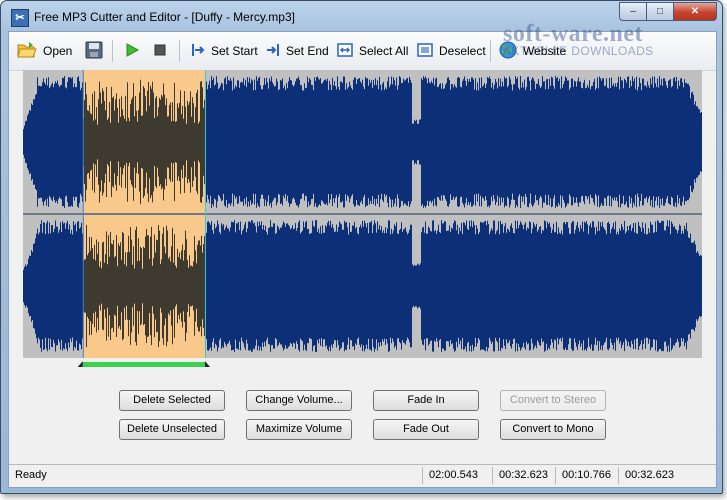 This screenshot has width=727, height=500. I want to click on select-all-icon, so click(345, 51).